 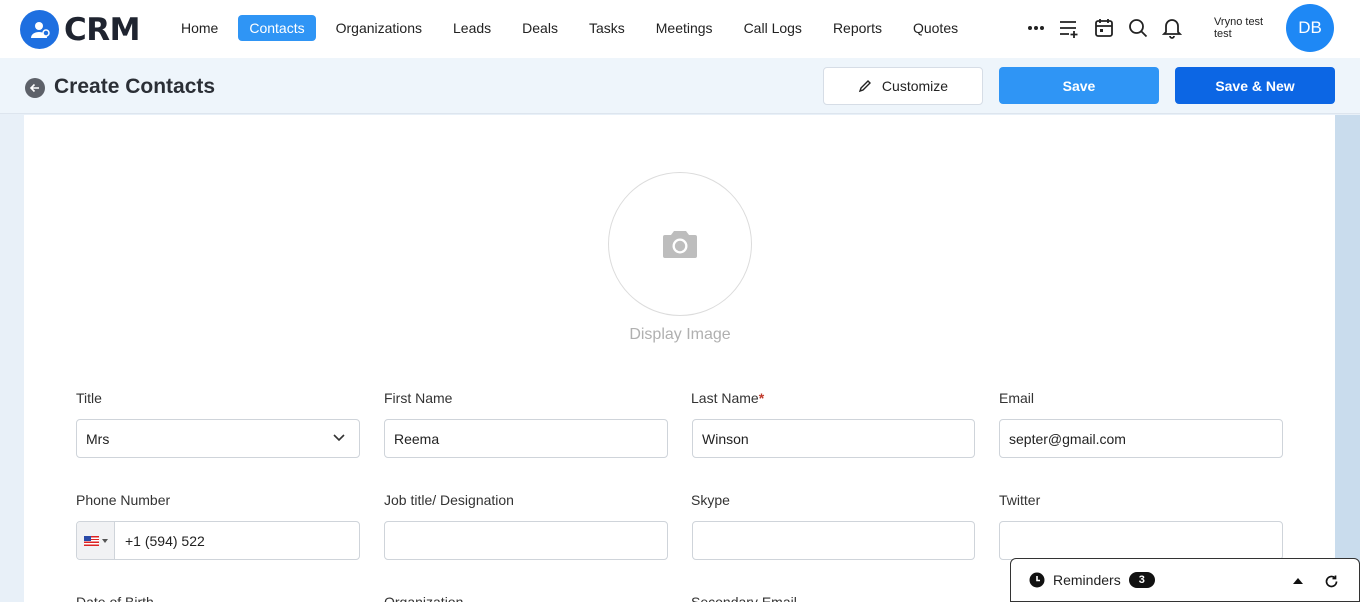 I want to click on camera-icon, so click(x=680, y=244).